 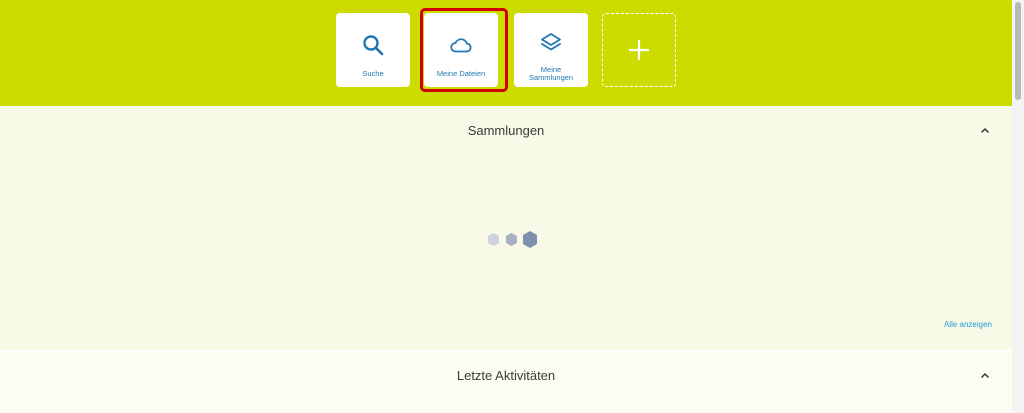 I want to click on recent-activities-title: Letzte Aktivitäten, so click(x=506, y=375).